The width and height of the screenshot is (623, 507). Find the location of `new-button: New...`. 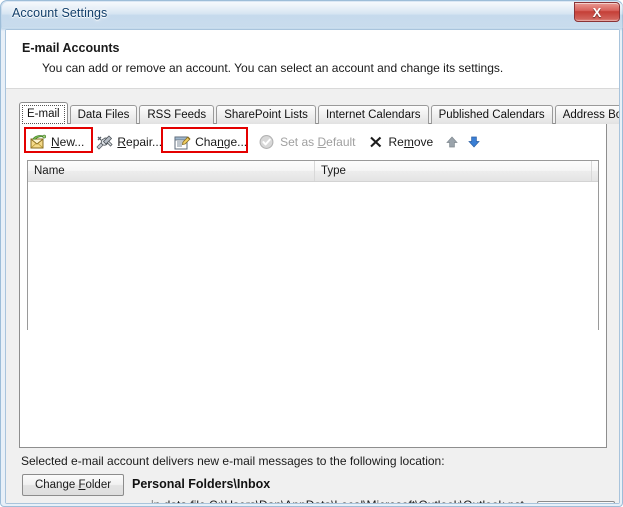

new-button: New... is located at coordinates (58, 142).